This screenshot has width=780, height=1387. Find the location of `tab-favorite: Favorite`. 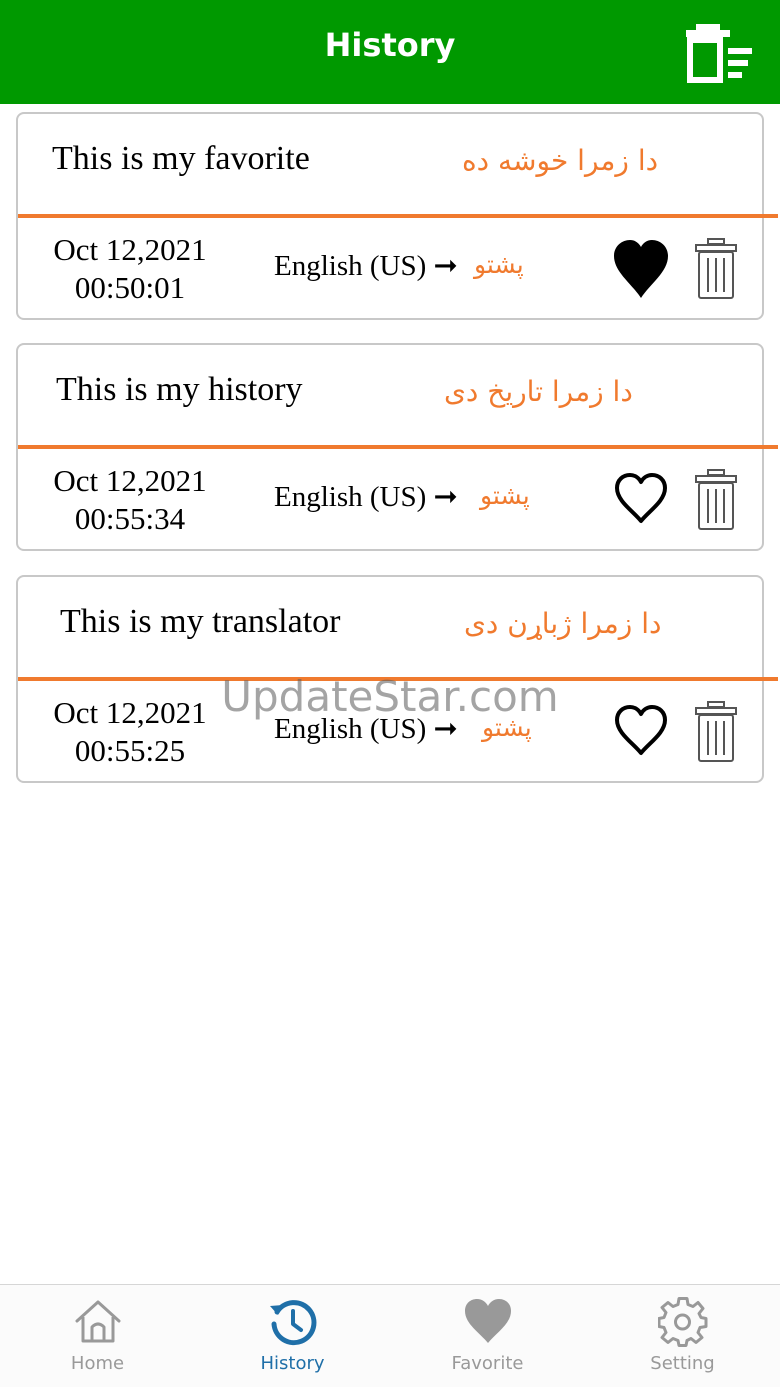

tab-favorite: Favorite is located at coordinates (487, 1336).